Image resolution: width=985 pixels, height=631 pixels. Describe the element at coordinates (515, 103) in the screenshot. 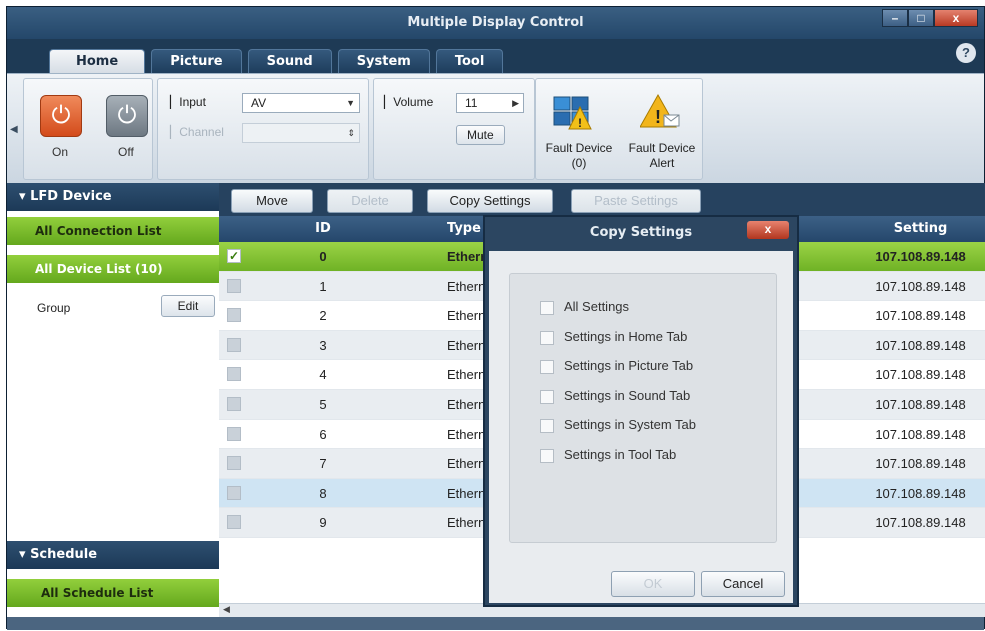

I see `chevron-right-icon: ▶` at that location.